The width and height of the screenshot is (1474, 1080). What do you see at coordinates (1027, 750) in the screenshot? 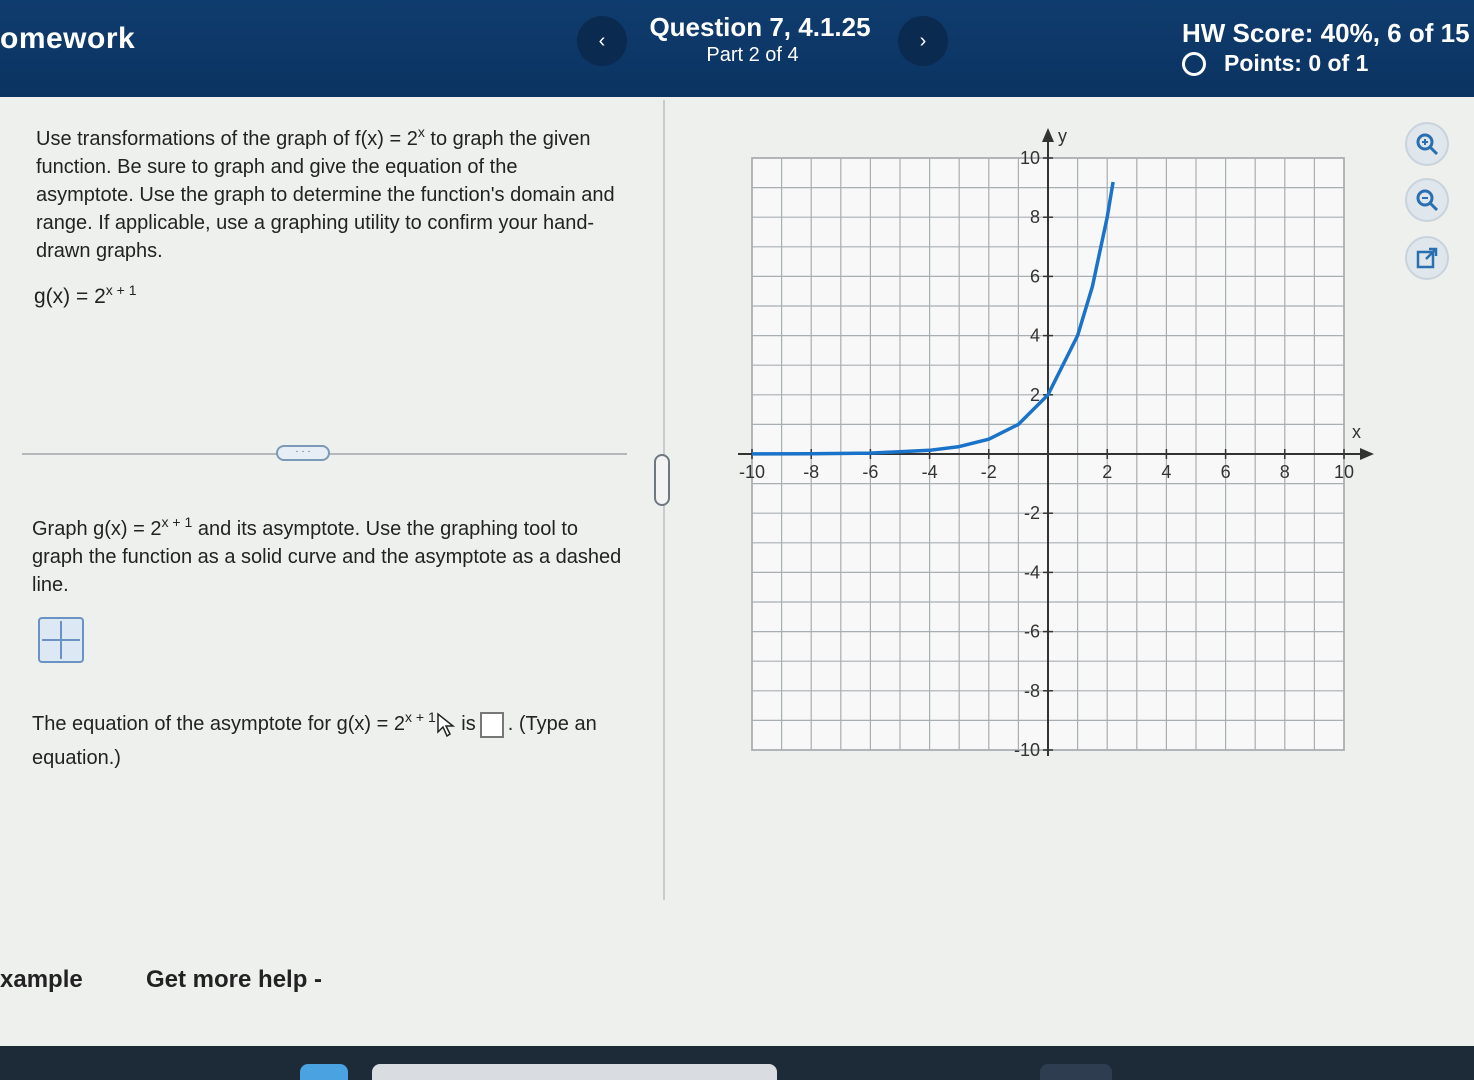
I see `y-tick-label: -10` at bounding box center [1027, 750].